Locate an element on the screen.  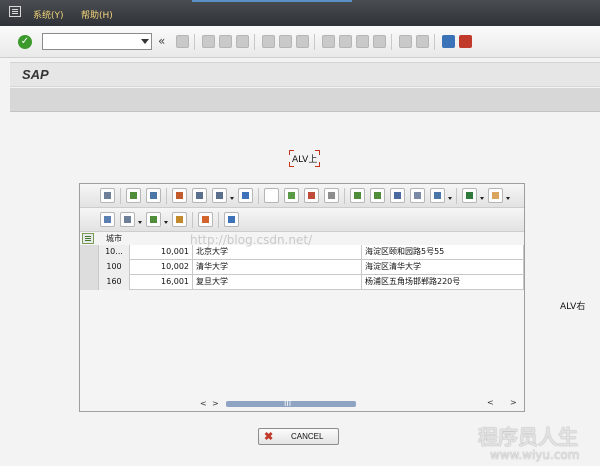
page-title: SAP is located at coordinates (35, 74).